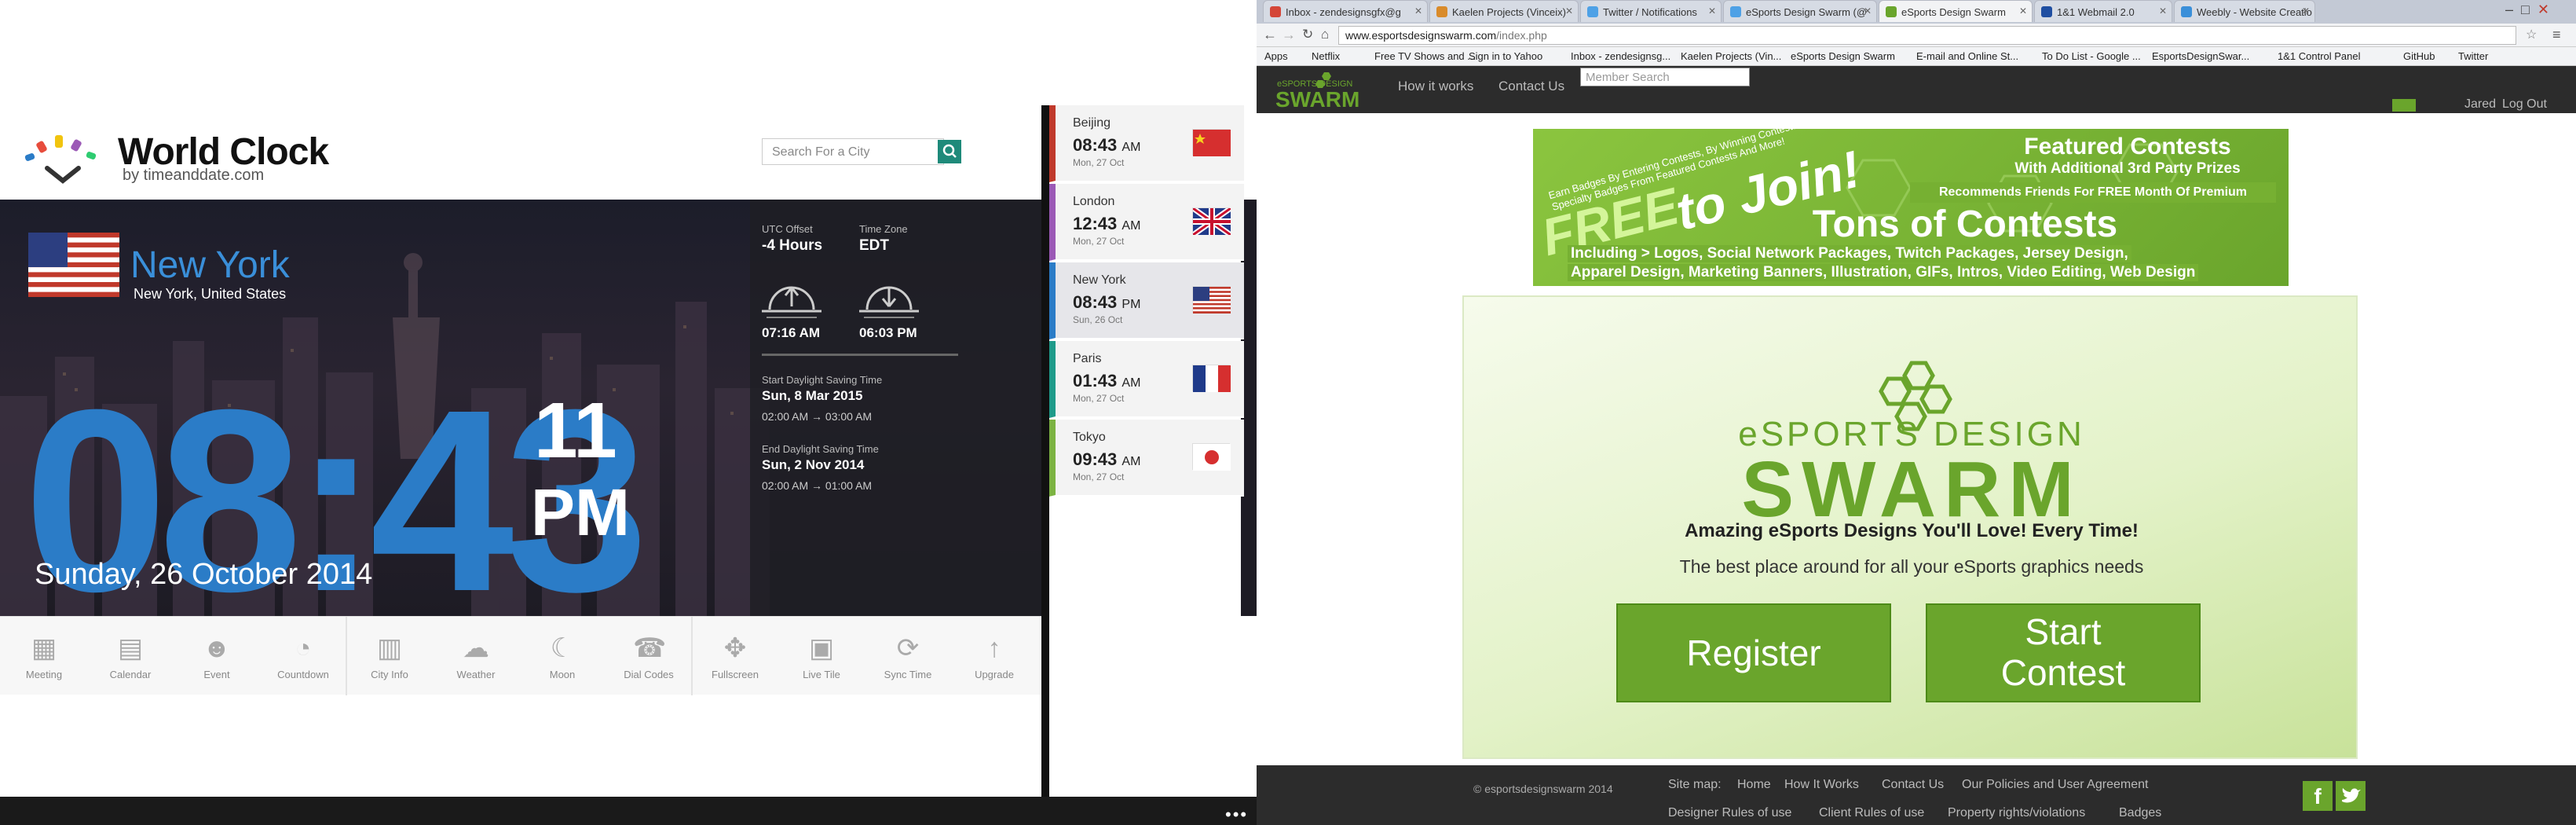 The image size is (2576, 825). I want to click on nav-contact-us: Contact Us, so click(1531, 86).